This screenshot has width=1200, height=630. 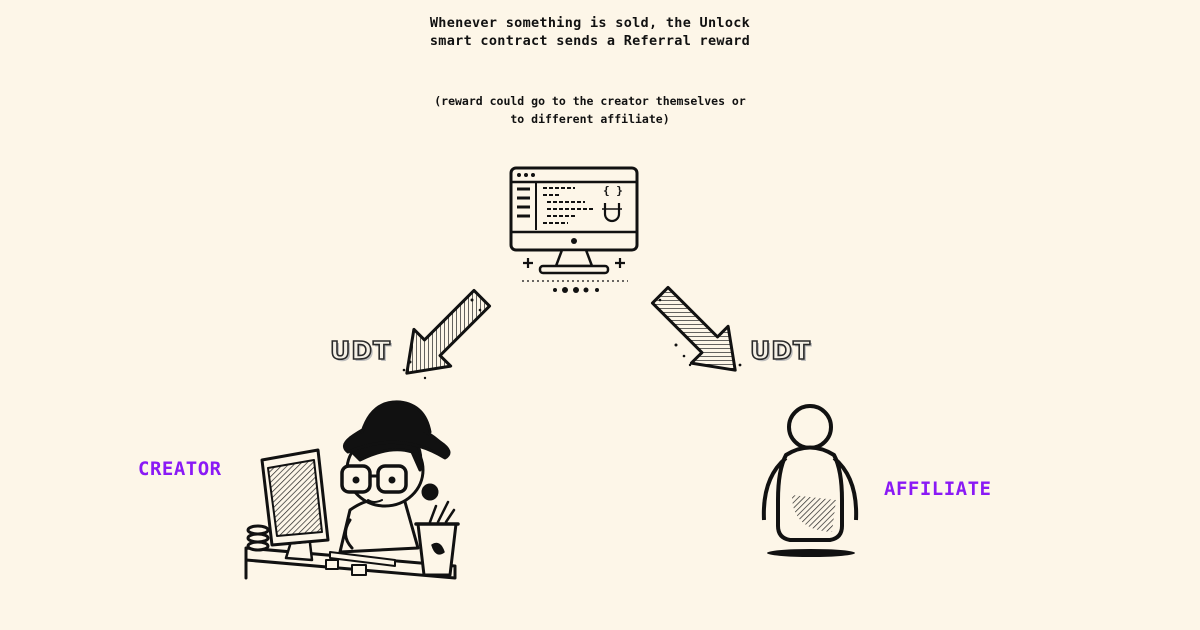 I want to click on creator-at-desk-illustration, so click(x=352, y=490).